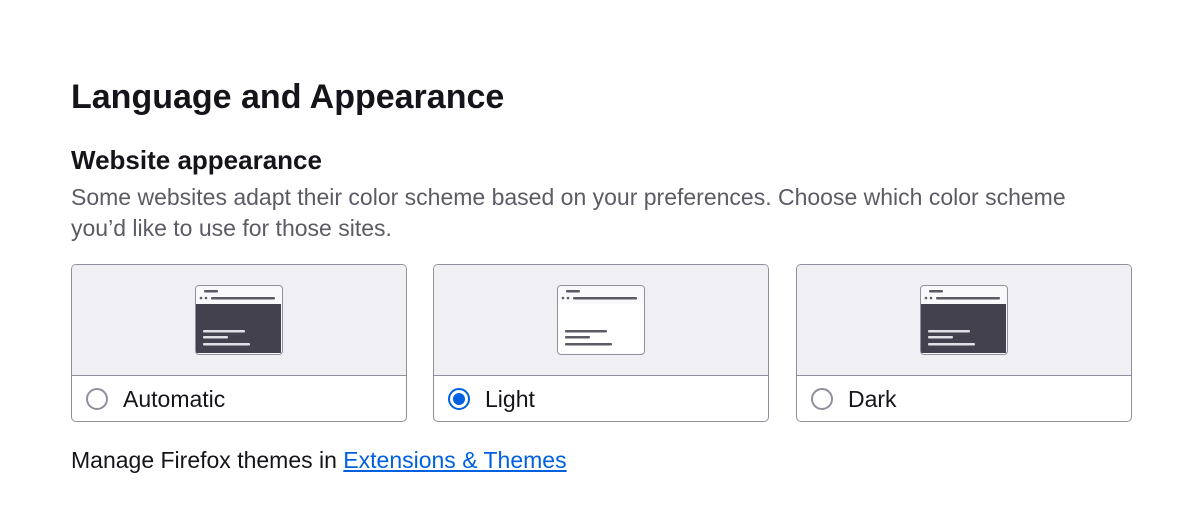 This screenshot has width=1200, height=528. Describe the element at coordinates (207, 460) in the screenshot. I see `manage-themes-text: Manage Firefox themes in` at that location.